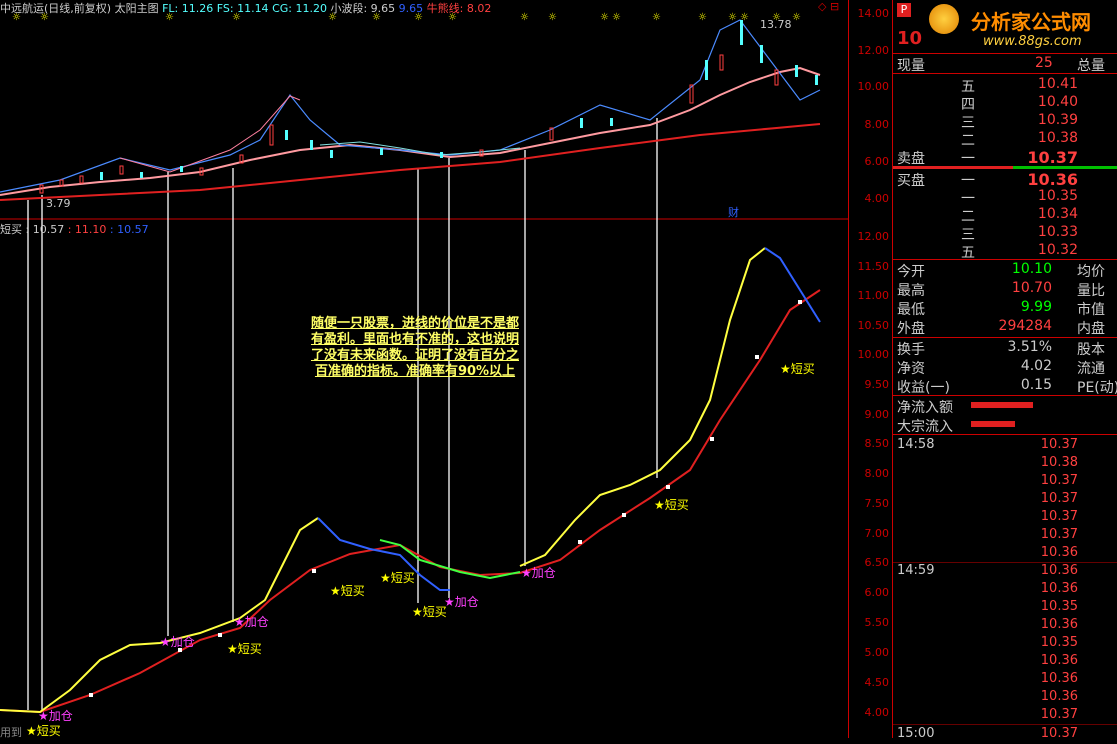  I want to click on sub-value-3: : 10.57, so click(129, 229).